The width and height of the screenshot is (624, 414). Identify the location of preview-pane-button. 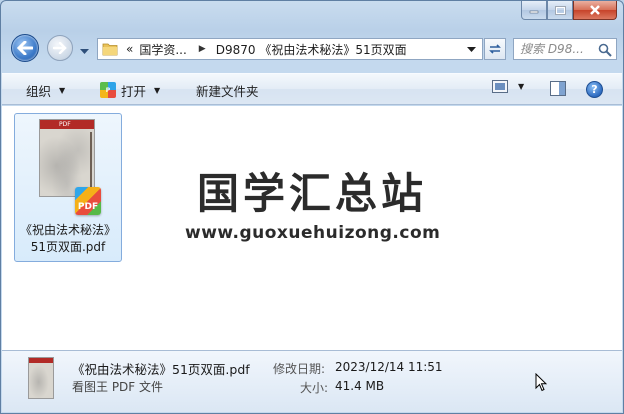
(558, 90).